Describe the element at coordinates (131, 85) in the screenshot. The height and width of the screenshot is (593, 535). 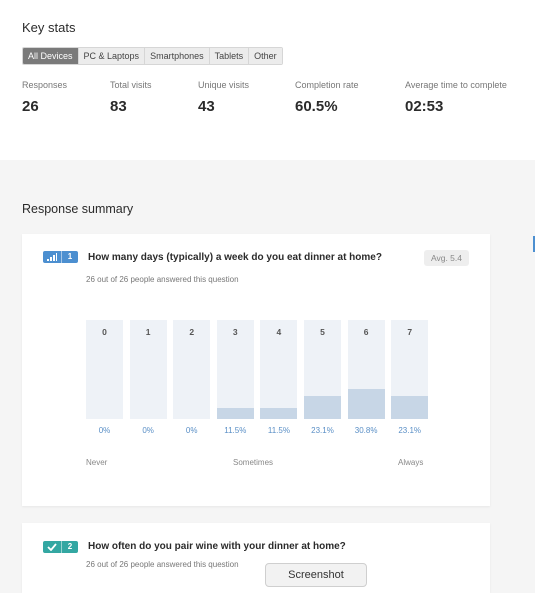
I see `stat-label: Total visits` at that location.